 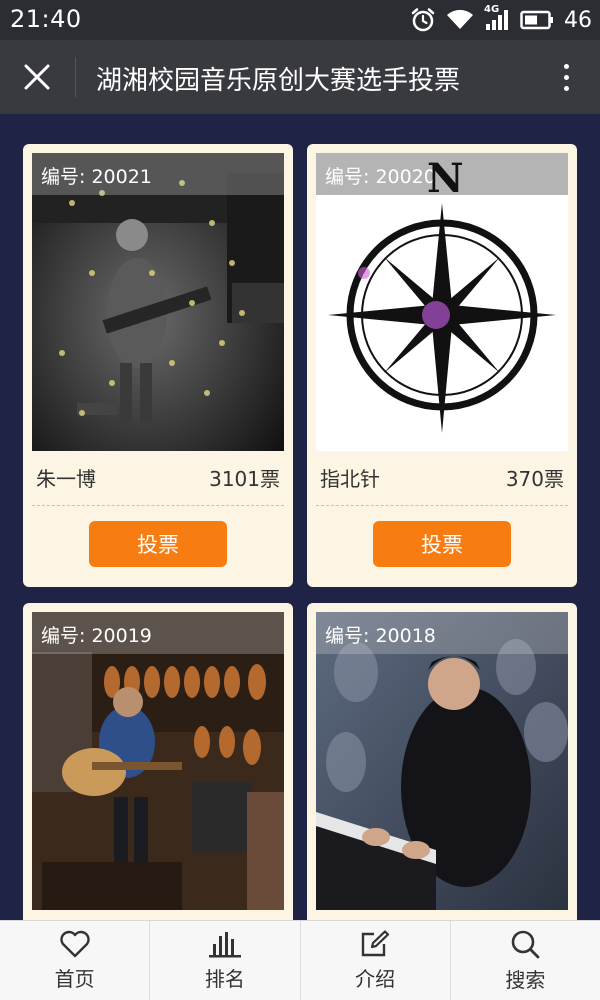 I want to click on alarm-icon, so click(x=423, y=20).